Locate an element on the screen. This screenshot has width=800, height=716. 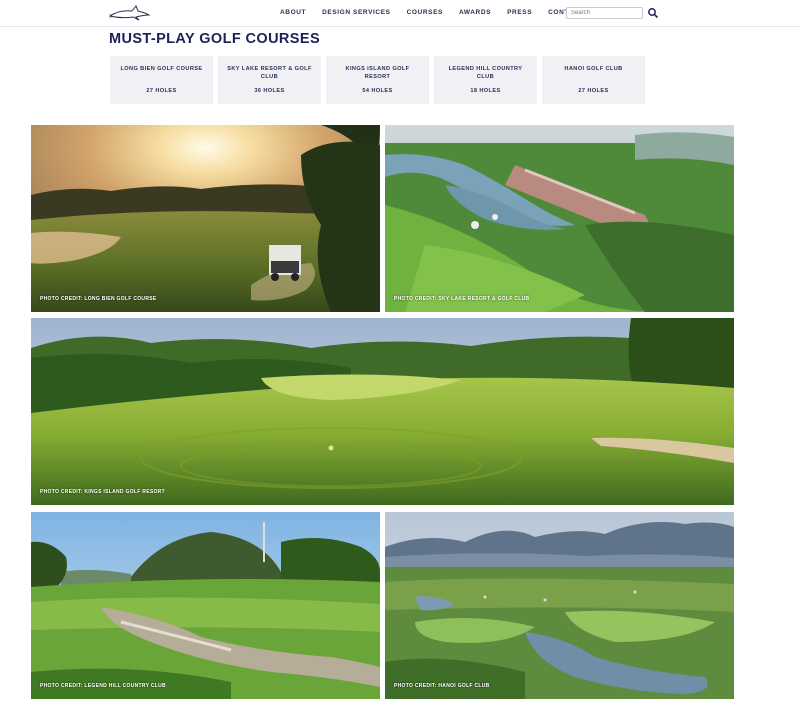
photo-credit: PHOTO CREDIT: LONG BIEN GOLF COURSE is located at coordinates (98, 299).